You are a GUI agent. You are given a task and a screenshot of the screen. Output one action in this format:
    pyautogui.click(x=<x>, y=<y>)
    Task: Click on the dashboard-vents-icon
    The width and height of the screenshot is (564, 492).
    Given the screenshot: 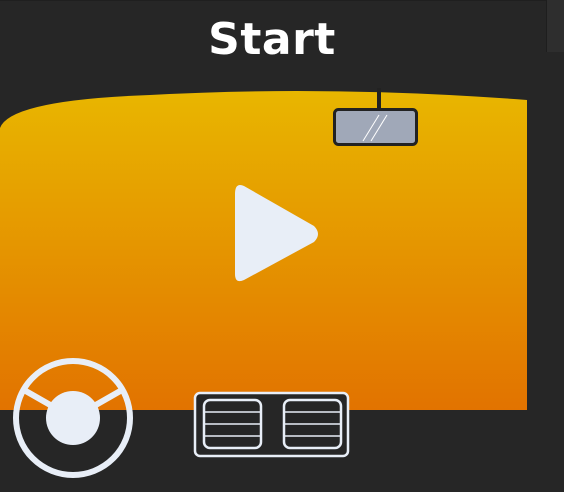 What is the action you would take?
    pyautogui.click(x=271, y=424)
    